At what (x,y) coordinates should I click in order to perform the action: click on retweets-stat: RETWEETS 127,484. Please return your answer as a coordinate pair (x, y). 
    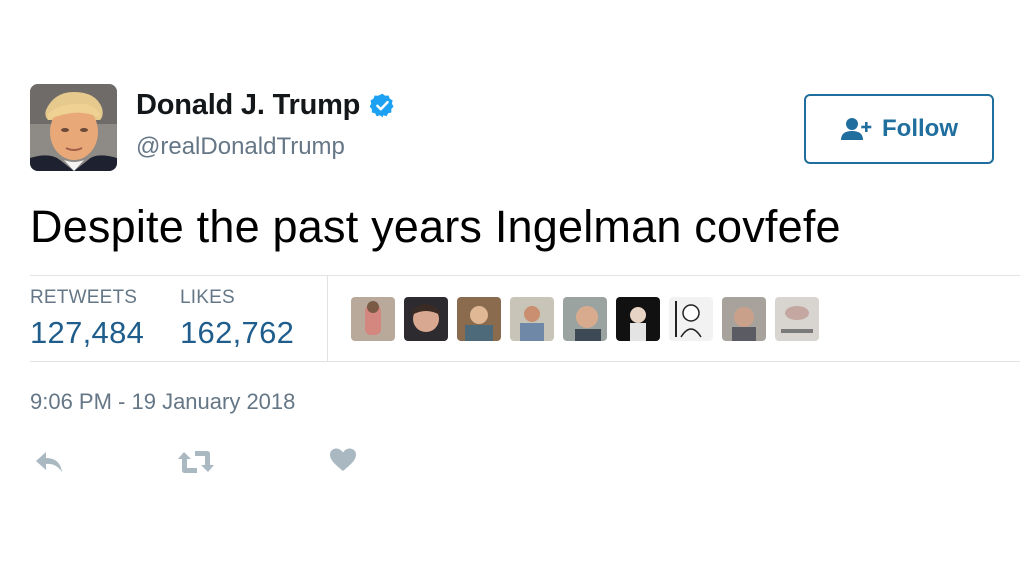
    Looking at the image, I should click on (87, 319).